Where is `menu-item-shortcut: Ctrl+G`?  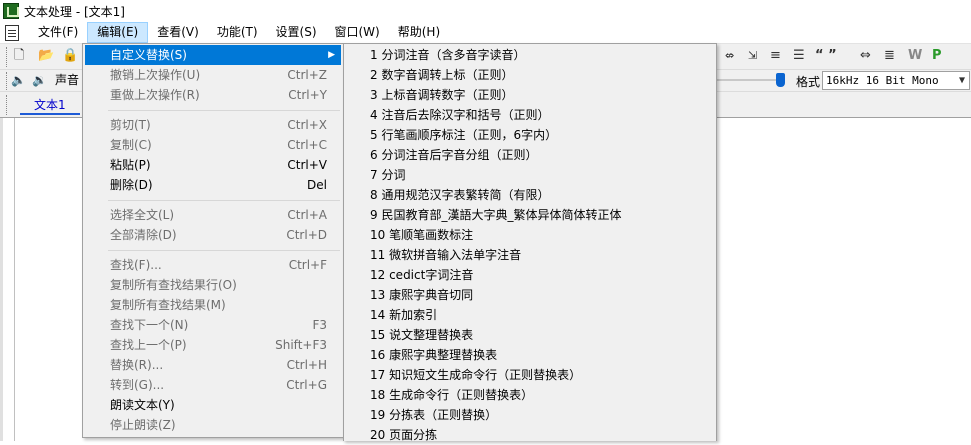 menu-item-shortcut: Ctrl+G is located at coordinates (306, 385).